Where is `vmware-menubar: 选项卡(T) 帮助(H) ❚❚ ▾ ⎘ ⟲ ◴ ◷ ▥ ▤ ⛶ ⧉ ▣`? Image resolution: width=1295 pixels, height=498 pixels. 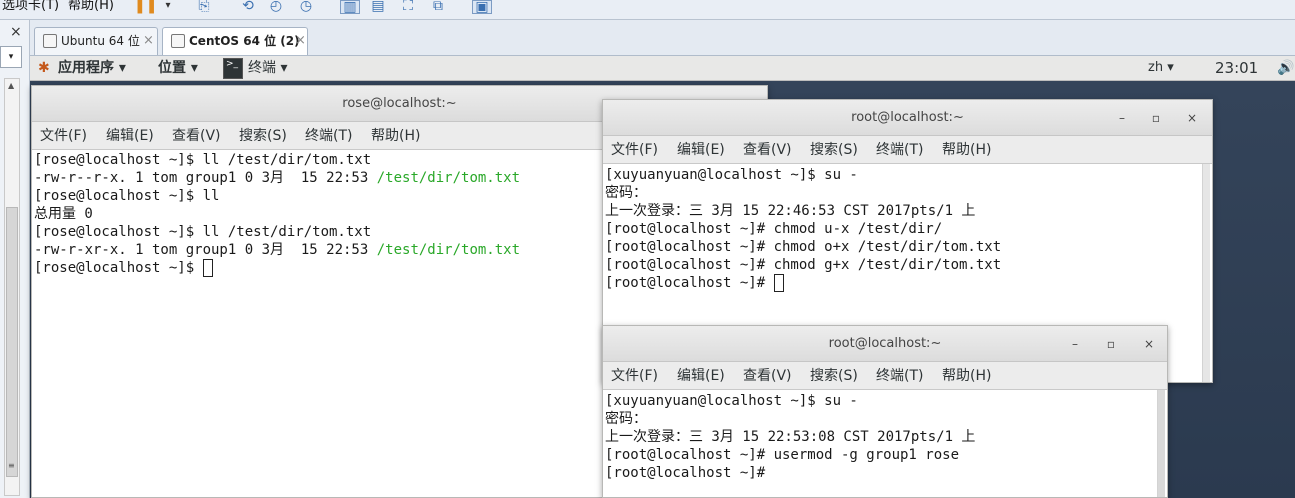 vmware-menubar: 选项卡(T) 帮助(H) ❚❚ ▾ ⎘ ⟲ ◴ ◷ ▥ ▤ ⛶ ⧉ ▣ is located at coordinates (647, 10).